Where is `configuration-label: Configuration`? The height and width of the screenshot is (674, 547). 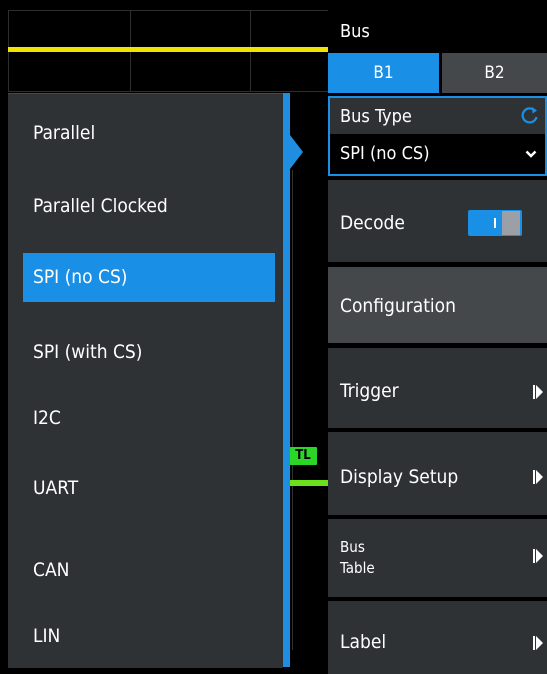 configuration-label: Configuration is located at coordinates (398, 306).